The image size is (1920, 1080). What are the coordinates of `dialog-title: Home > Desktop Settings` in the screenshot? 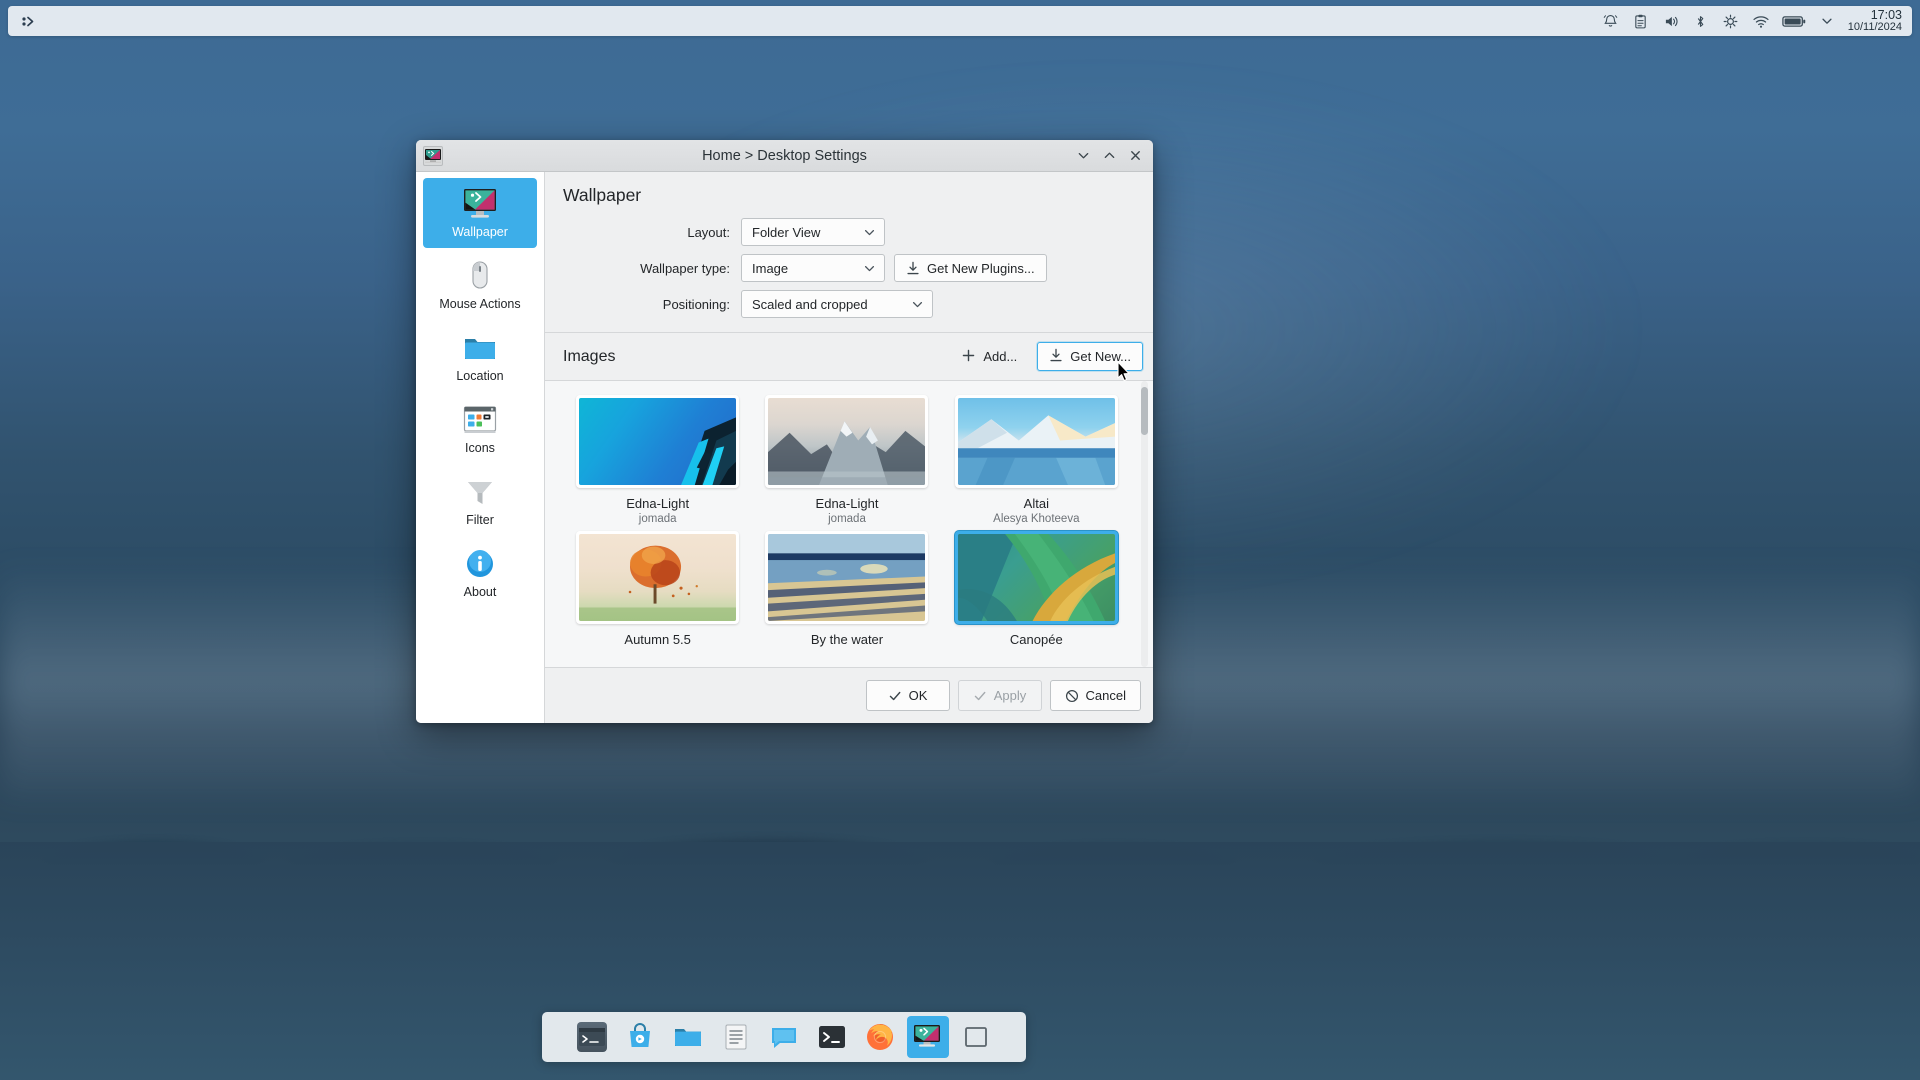 It's located at (784, 155).